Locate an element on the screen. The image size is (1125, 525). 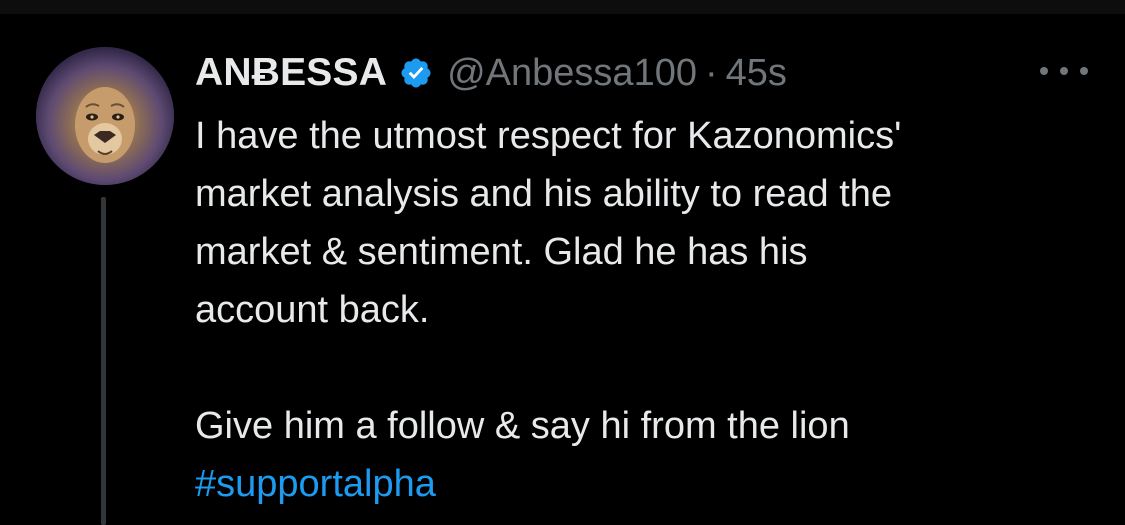
tweet-line: market & sentiment. Glad he has his is located at coordinates (501, 252).